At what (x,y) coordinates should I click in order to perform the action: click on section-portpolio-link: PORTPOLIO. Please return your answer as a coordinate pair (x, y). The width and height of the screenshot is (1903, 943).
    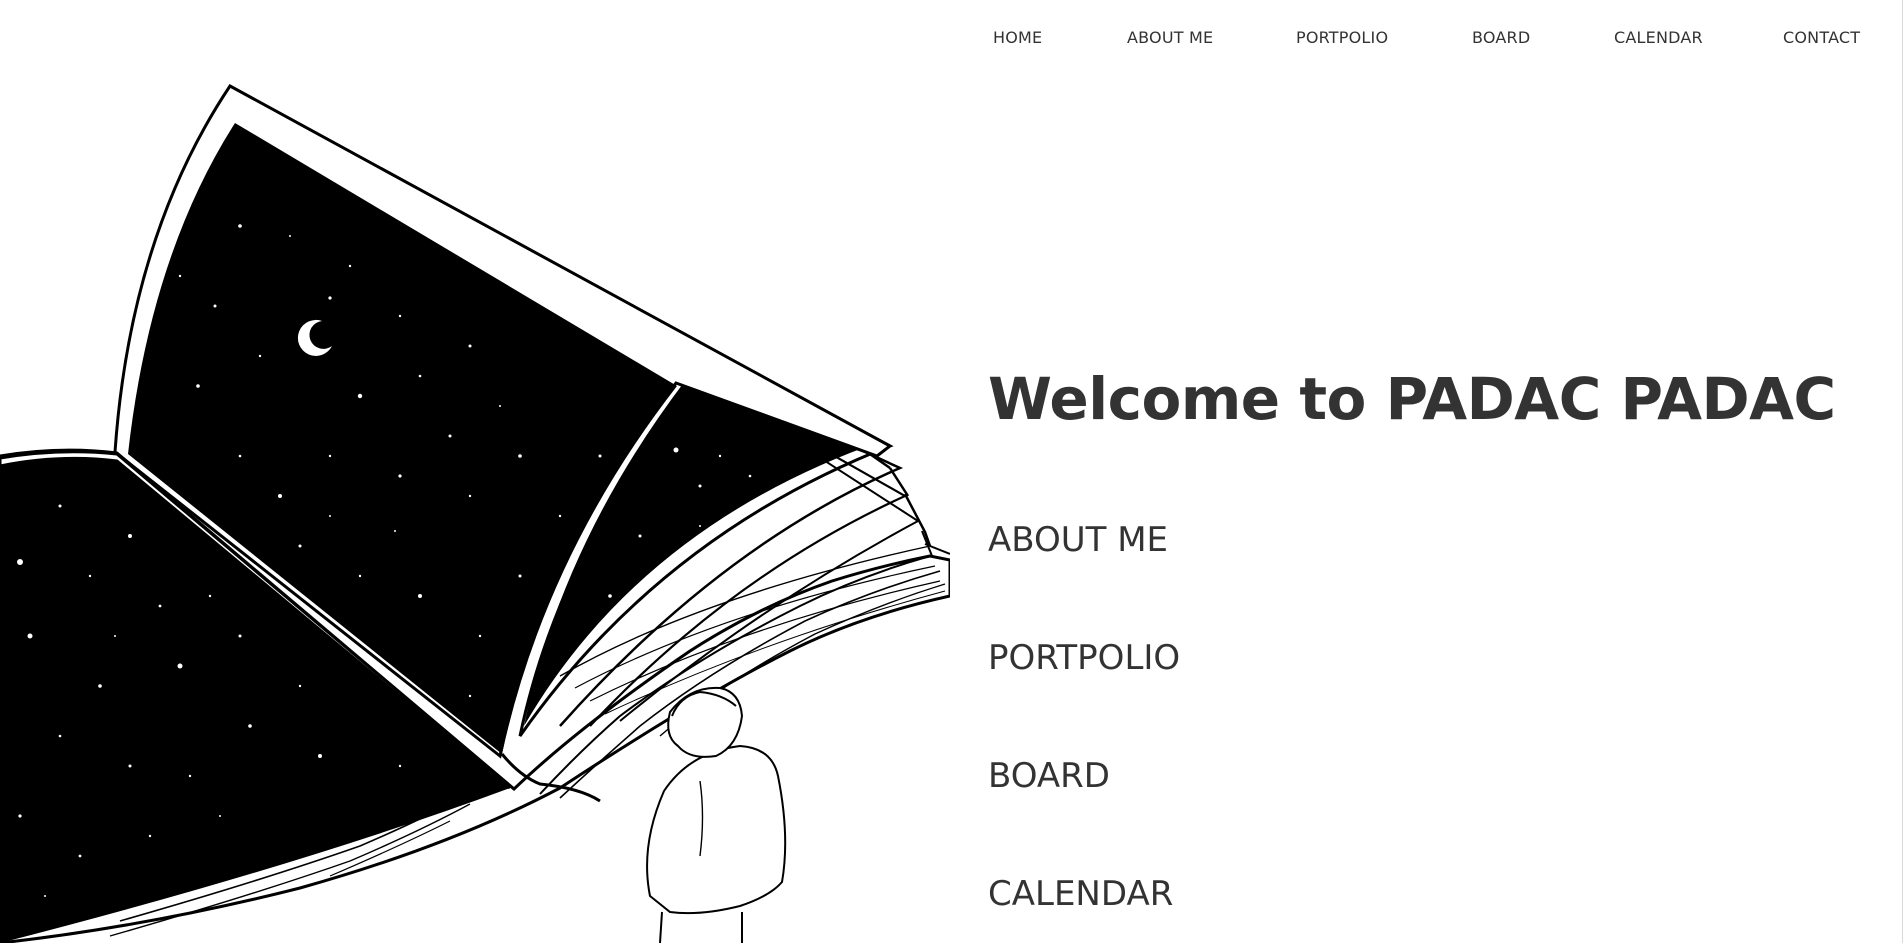
    Looking at the image, I should click on (1084, 658).